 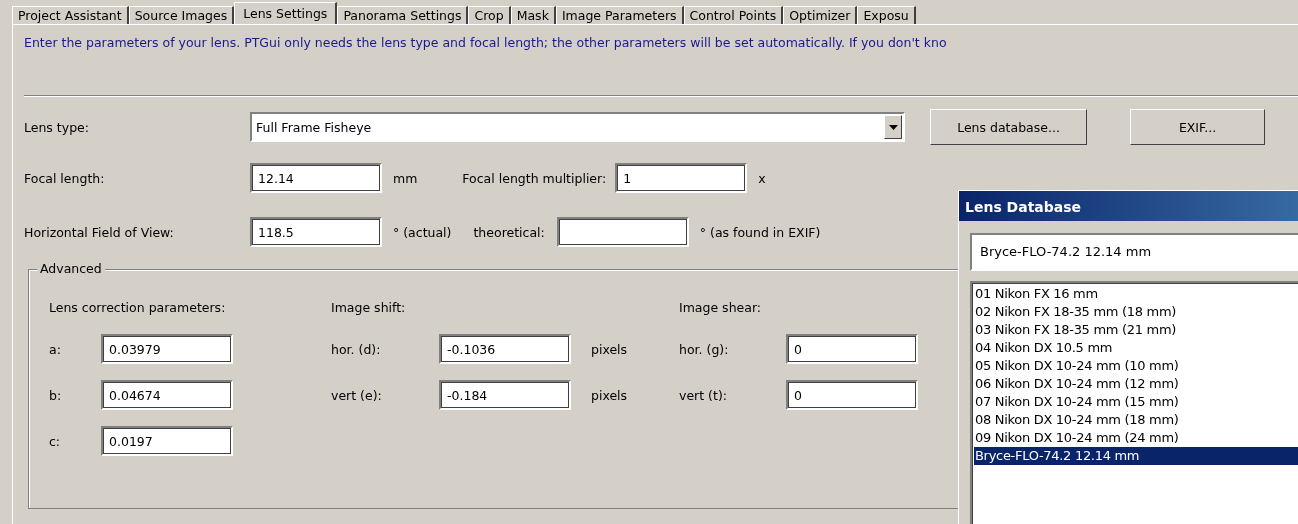 What do you see at coordinates (316, 232) in the screenshot?
I see `hfov-field: 118.5` at bounding box center [316, 232].